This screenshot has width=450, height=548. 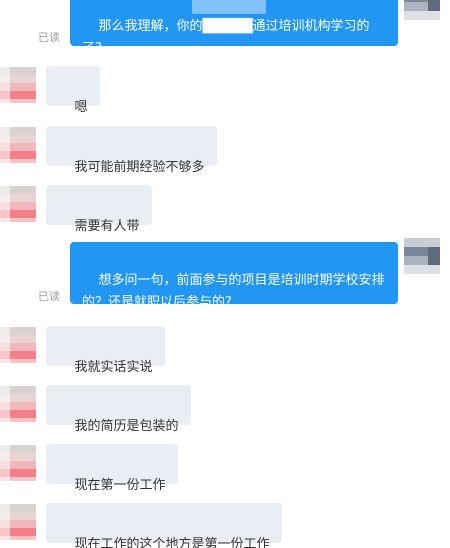 I want to click on message-bubble-incoming: 嗯, so click(x=73, y=90).